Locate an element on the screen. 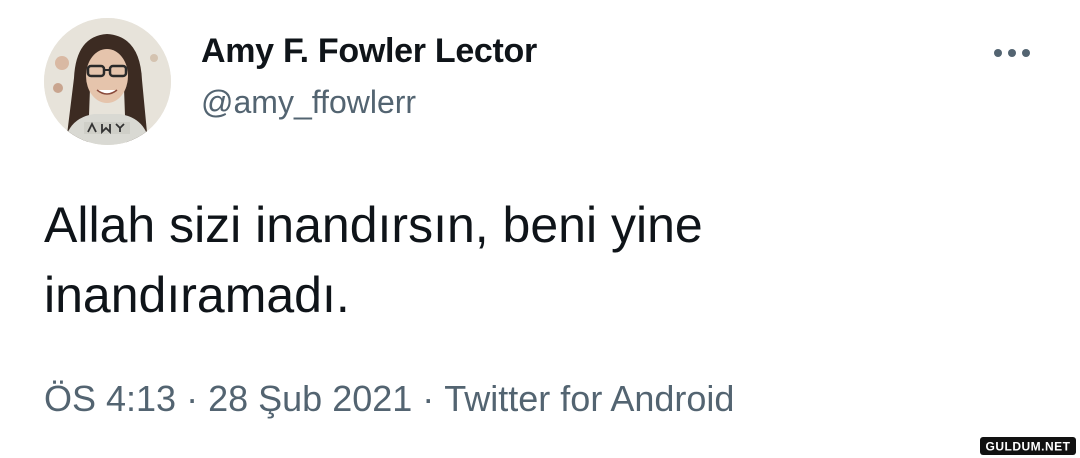 The width and height of the screenshot is (1080, 458). profile-photo is located at coordinates (107, 81).